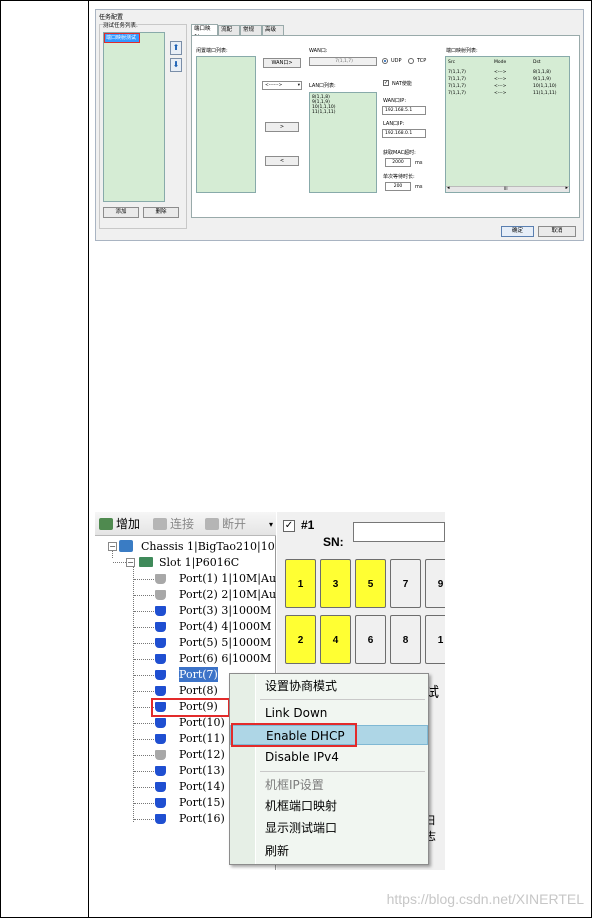 The width and height of the screenshot is (592, 918). Describe the element at coordinates (329, 851) in the screenshot. I see `menu-item-refresh: 刷新` at that location.